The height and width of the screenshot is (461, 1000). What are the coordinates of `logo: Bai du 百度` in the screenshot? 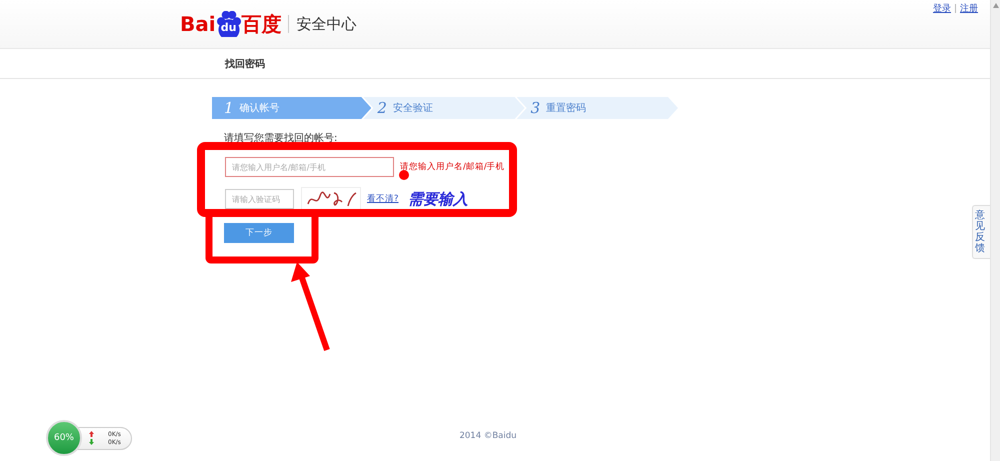 It's located at (231, 24).